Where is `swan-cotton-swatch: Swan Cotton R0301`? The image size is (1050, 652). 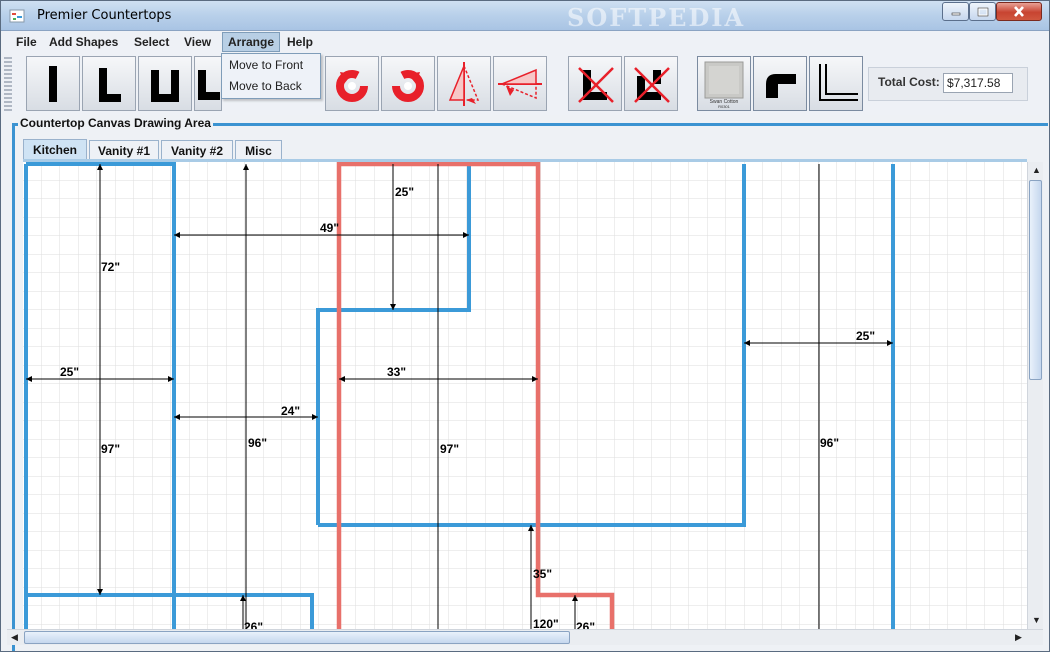
swan-cotton-swatch: Swan Cotton R0301 is located at coordinates (724, 84).